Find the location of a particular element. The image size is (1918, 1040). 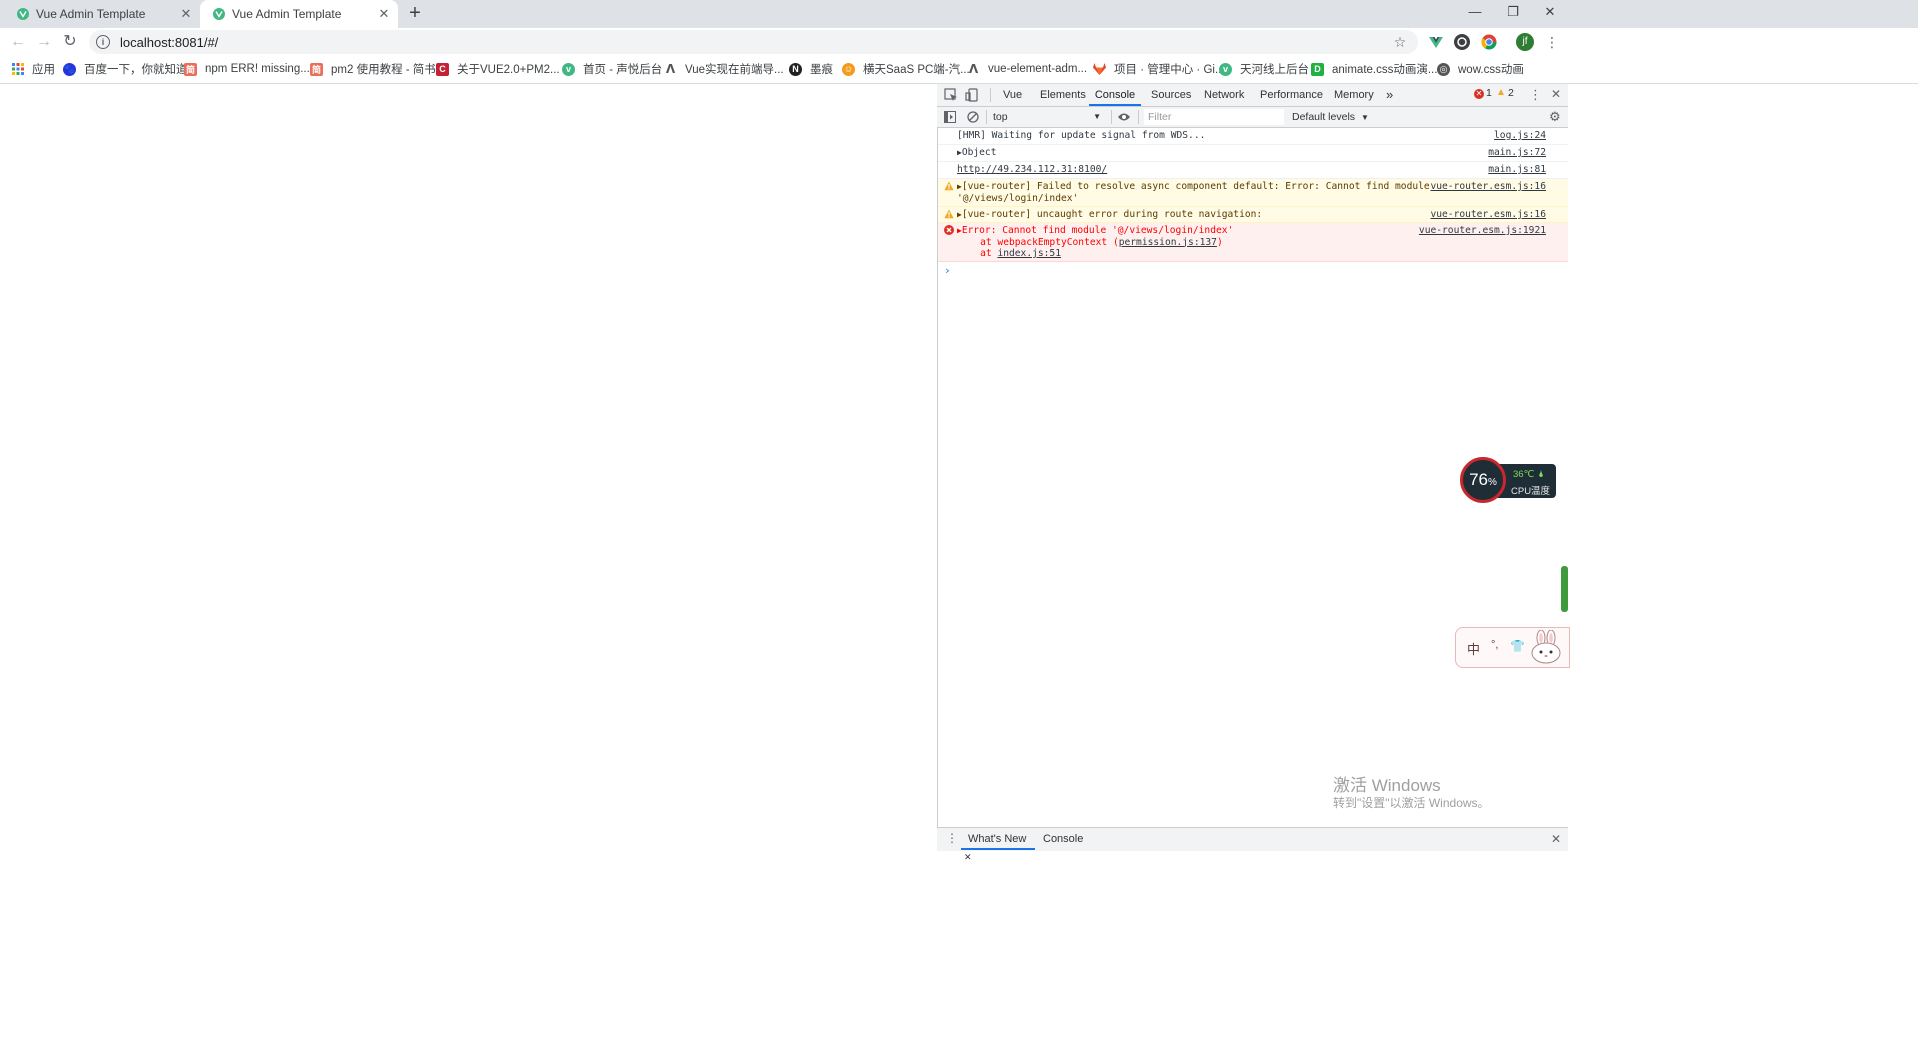

device-toolbar-icon is located at coordinates (972, 95).